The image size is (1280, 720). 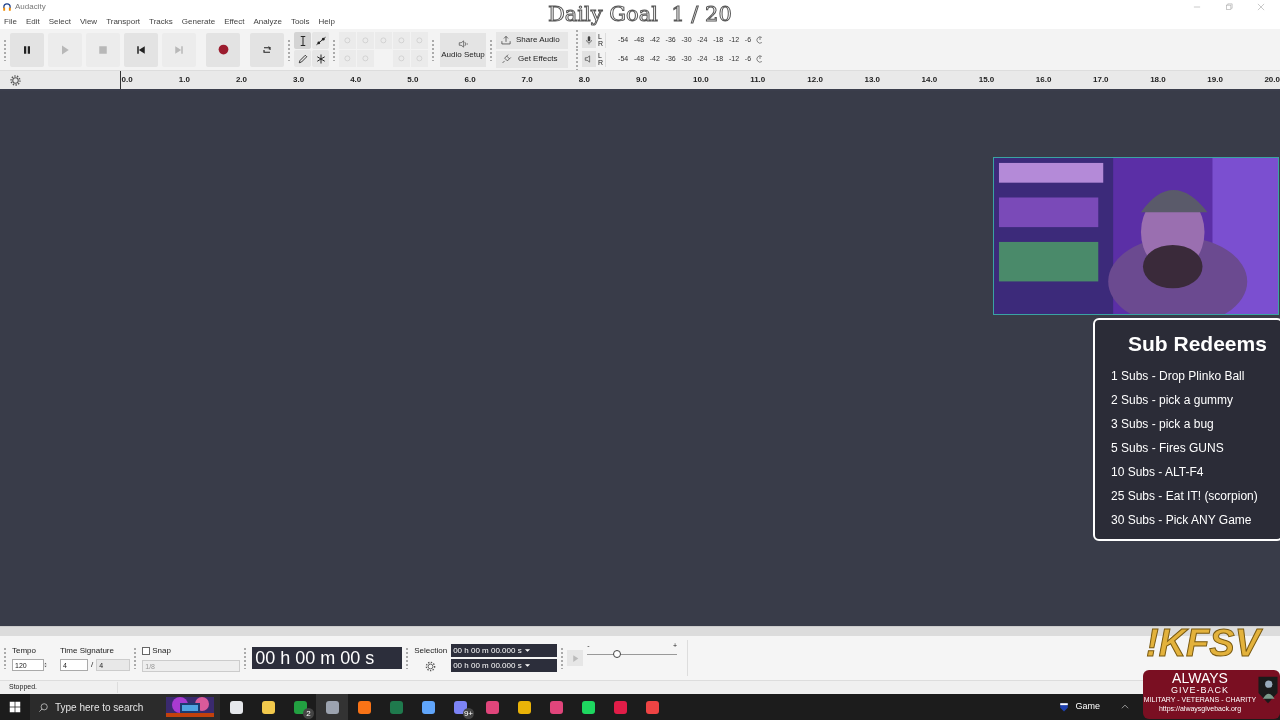 I want to click on menu-item: Edit, so click(x=32, y=21).